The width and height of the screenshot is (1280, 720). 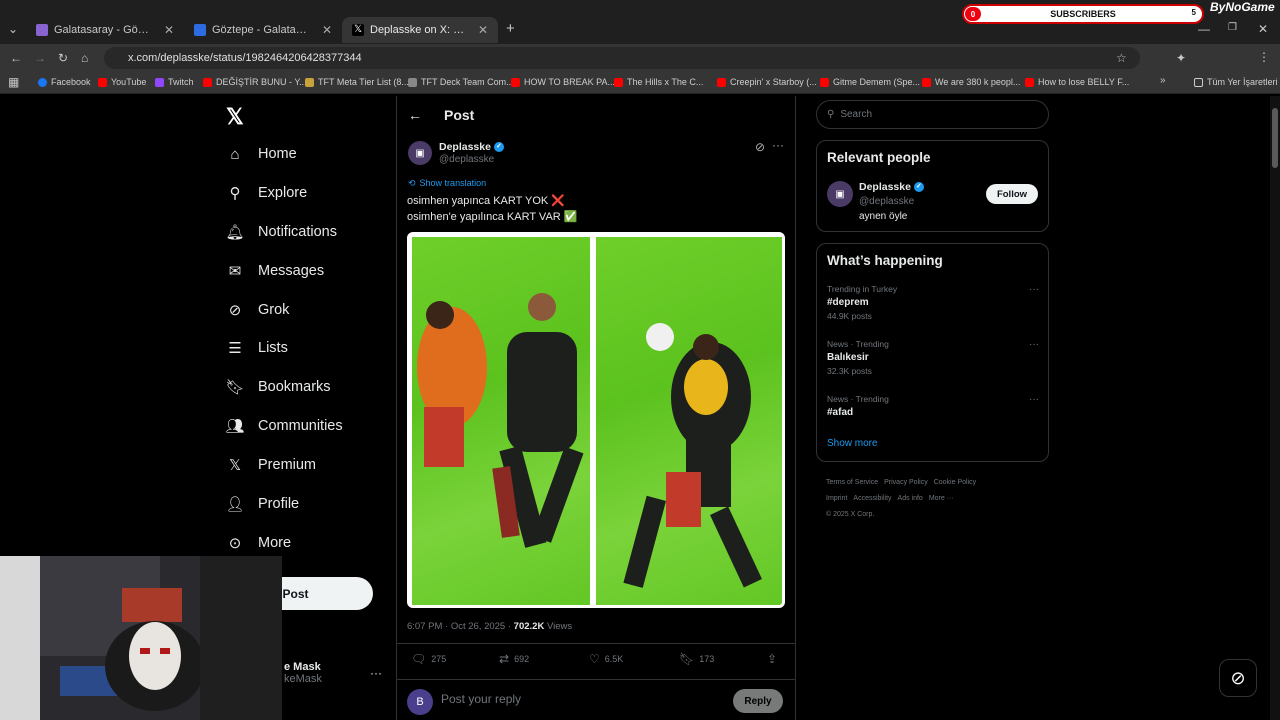 What do you see at coordinates (294, 387) in the screenshot?
I see `nav-label: Bookmarks` at bounding box center [294, 387].